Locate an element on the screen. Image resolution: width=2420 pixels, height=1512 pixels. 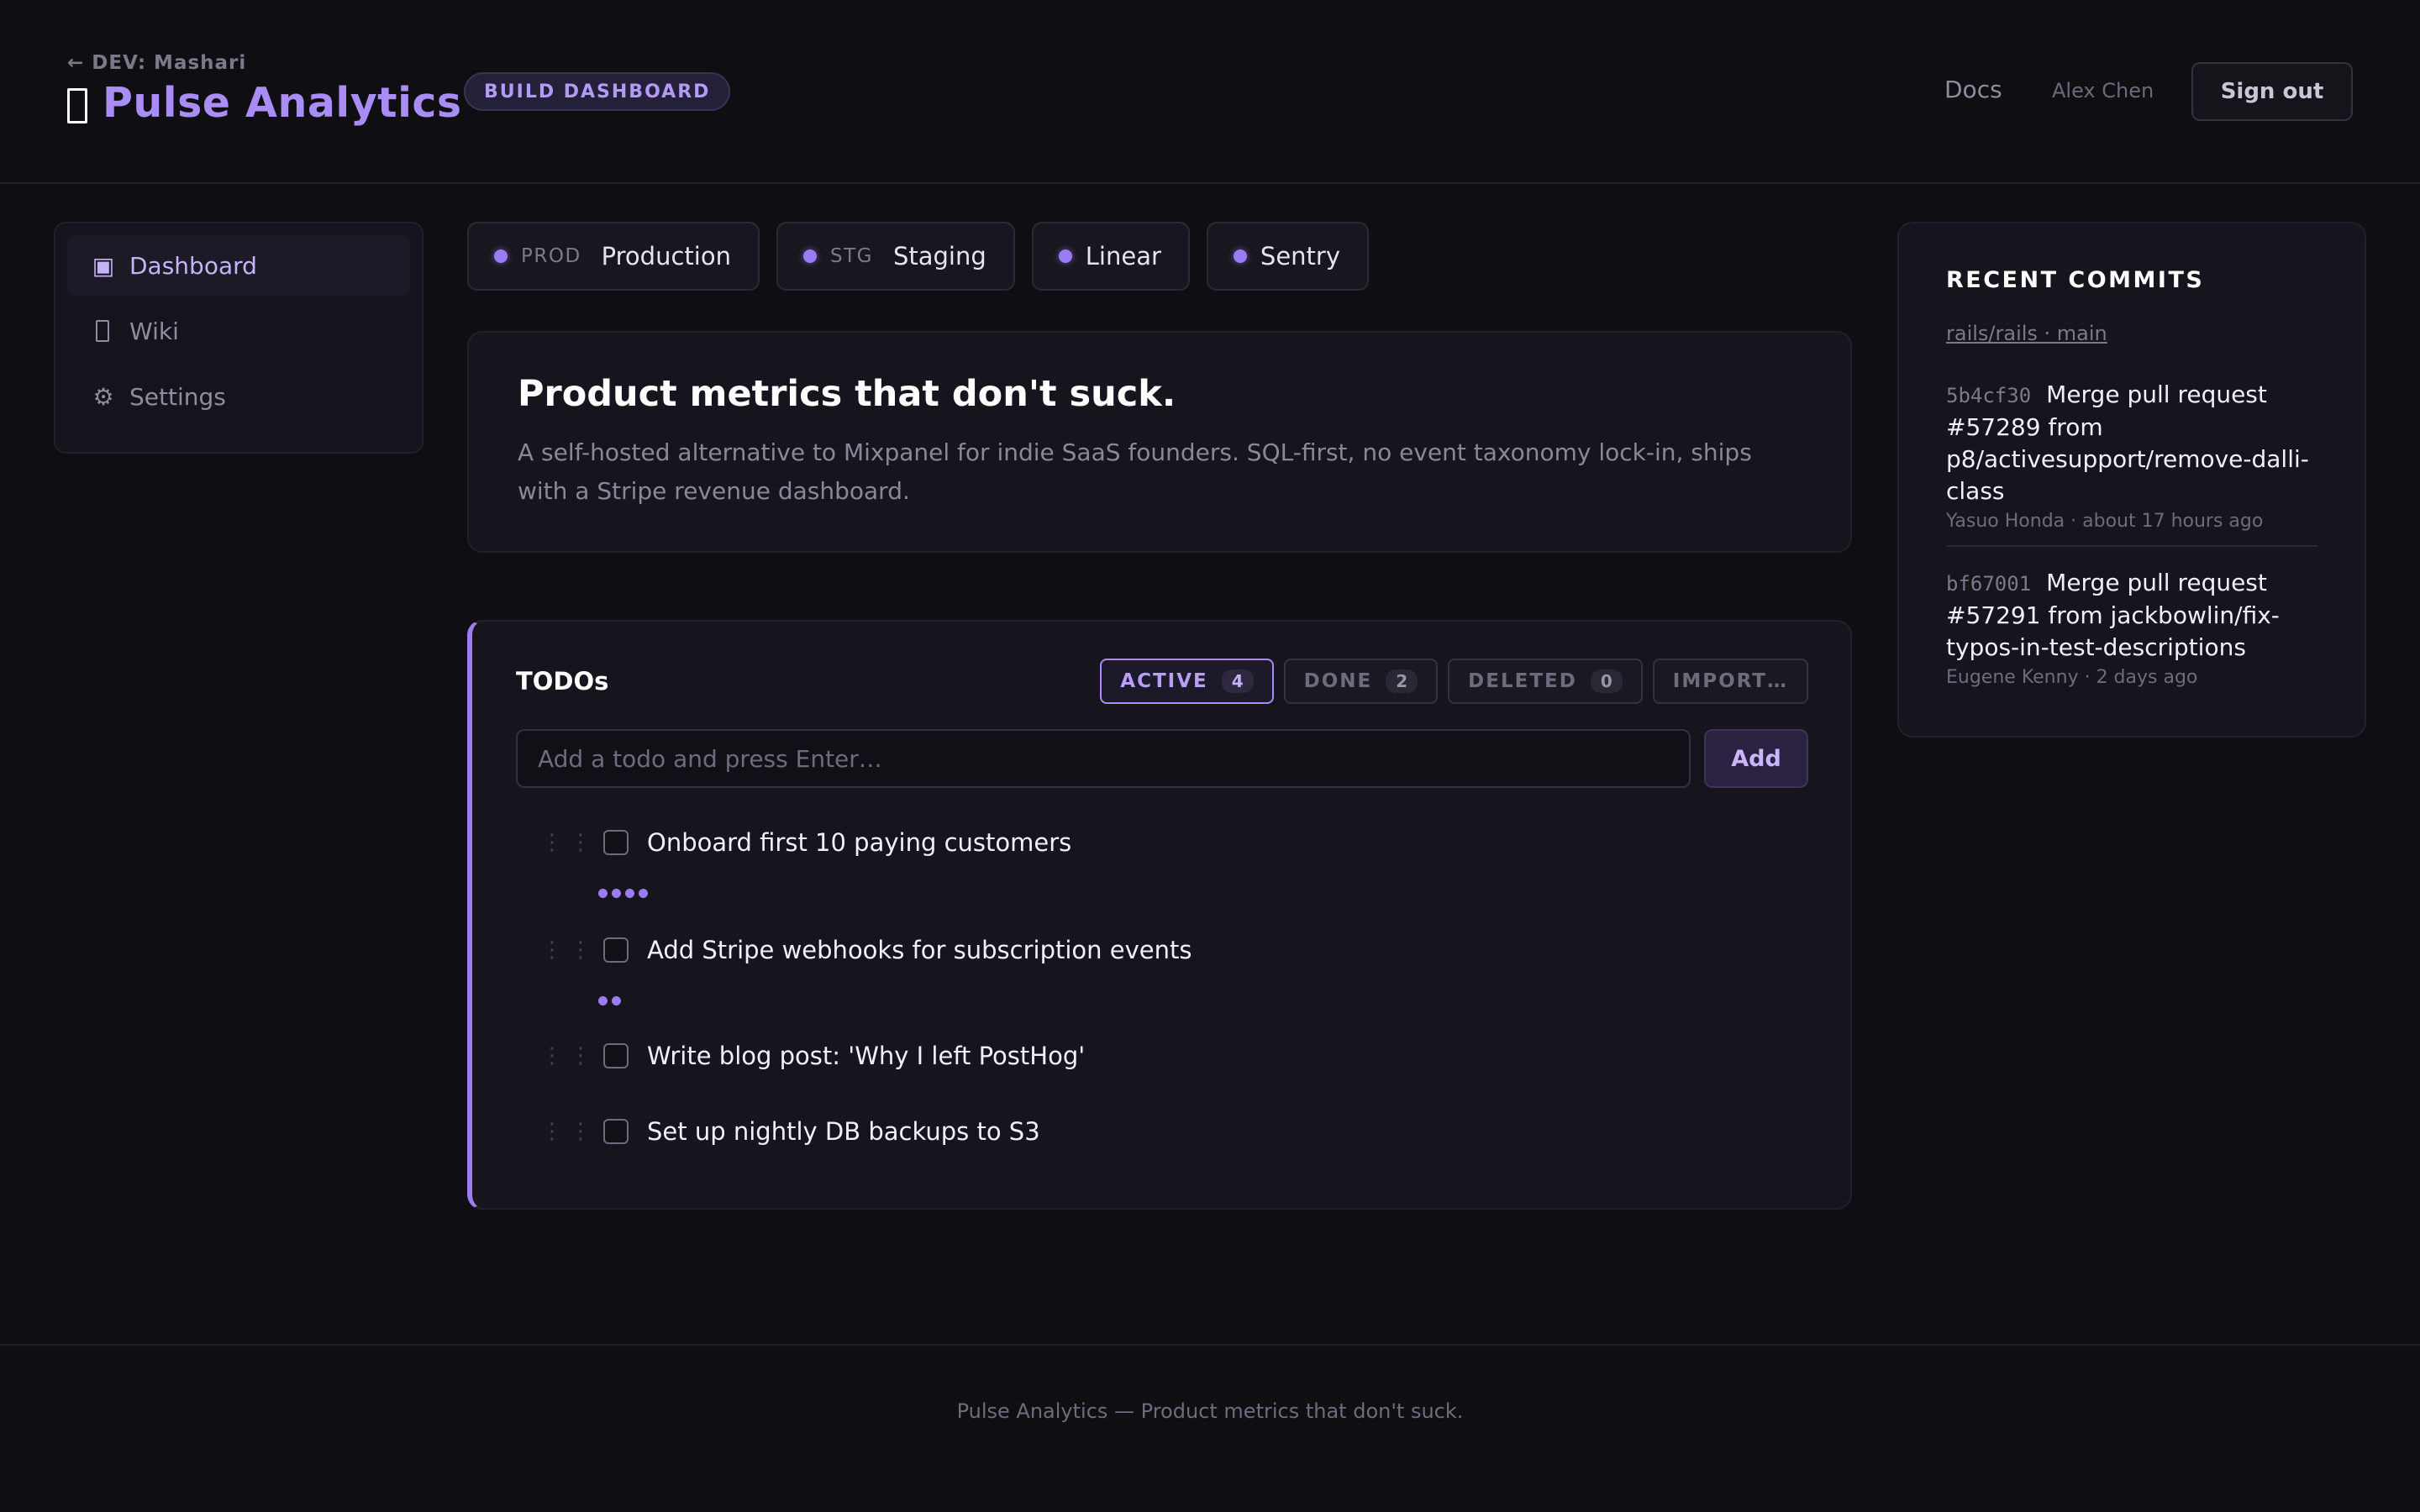
env-pill-staging: STG Staging is located at coordinates (896, 256).